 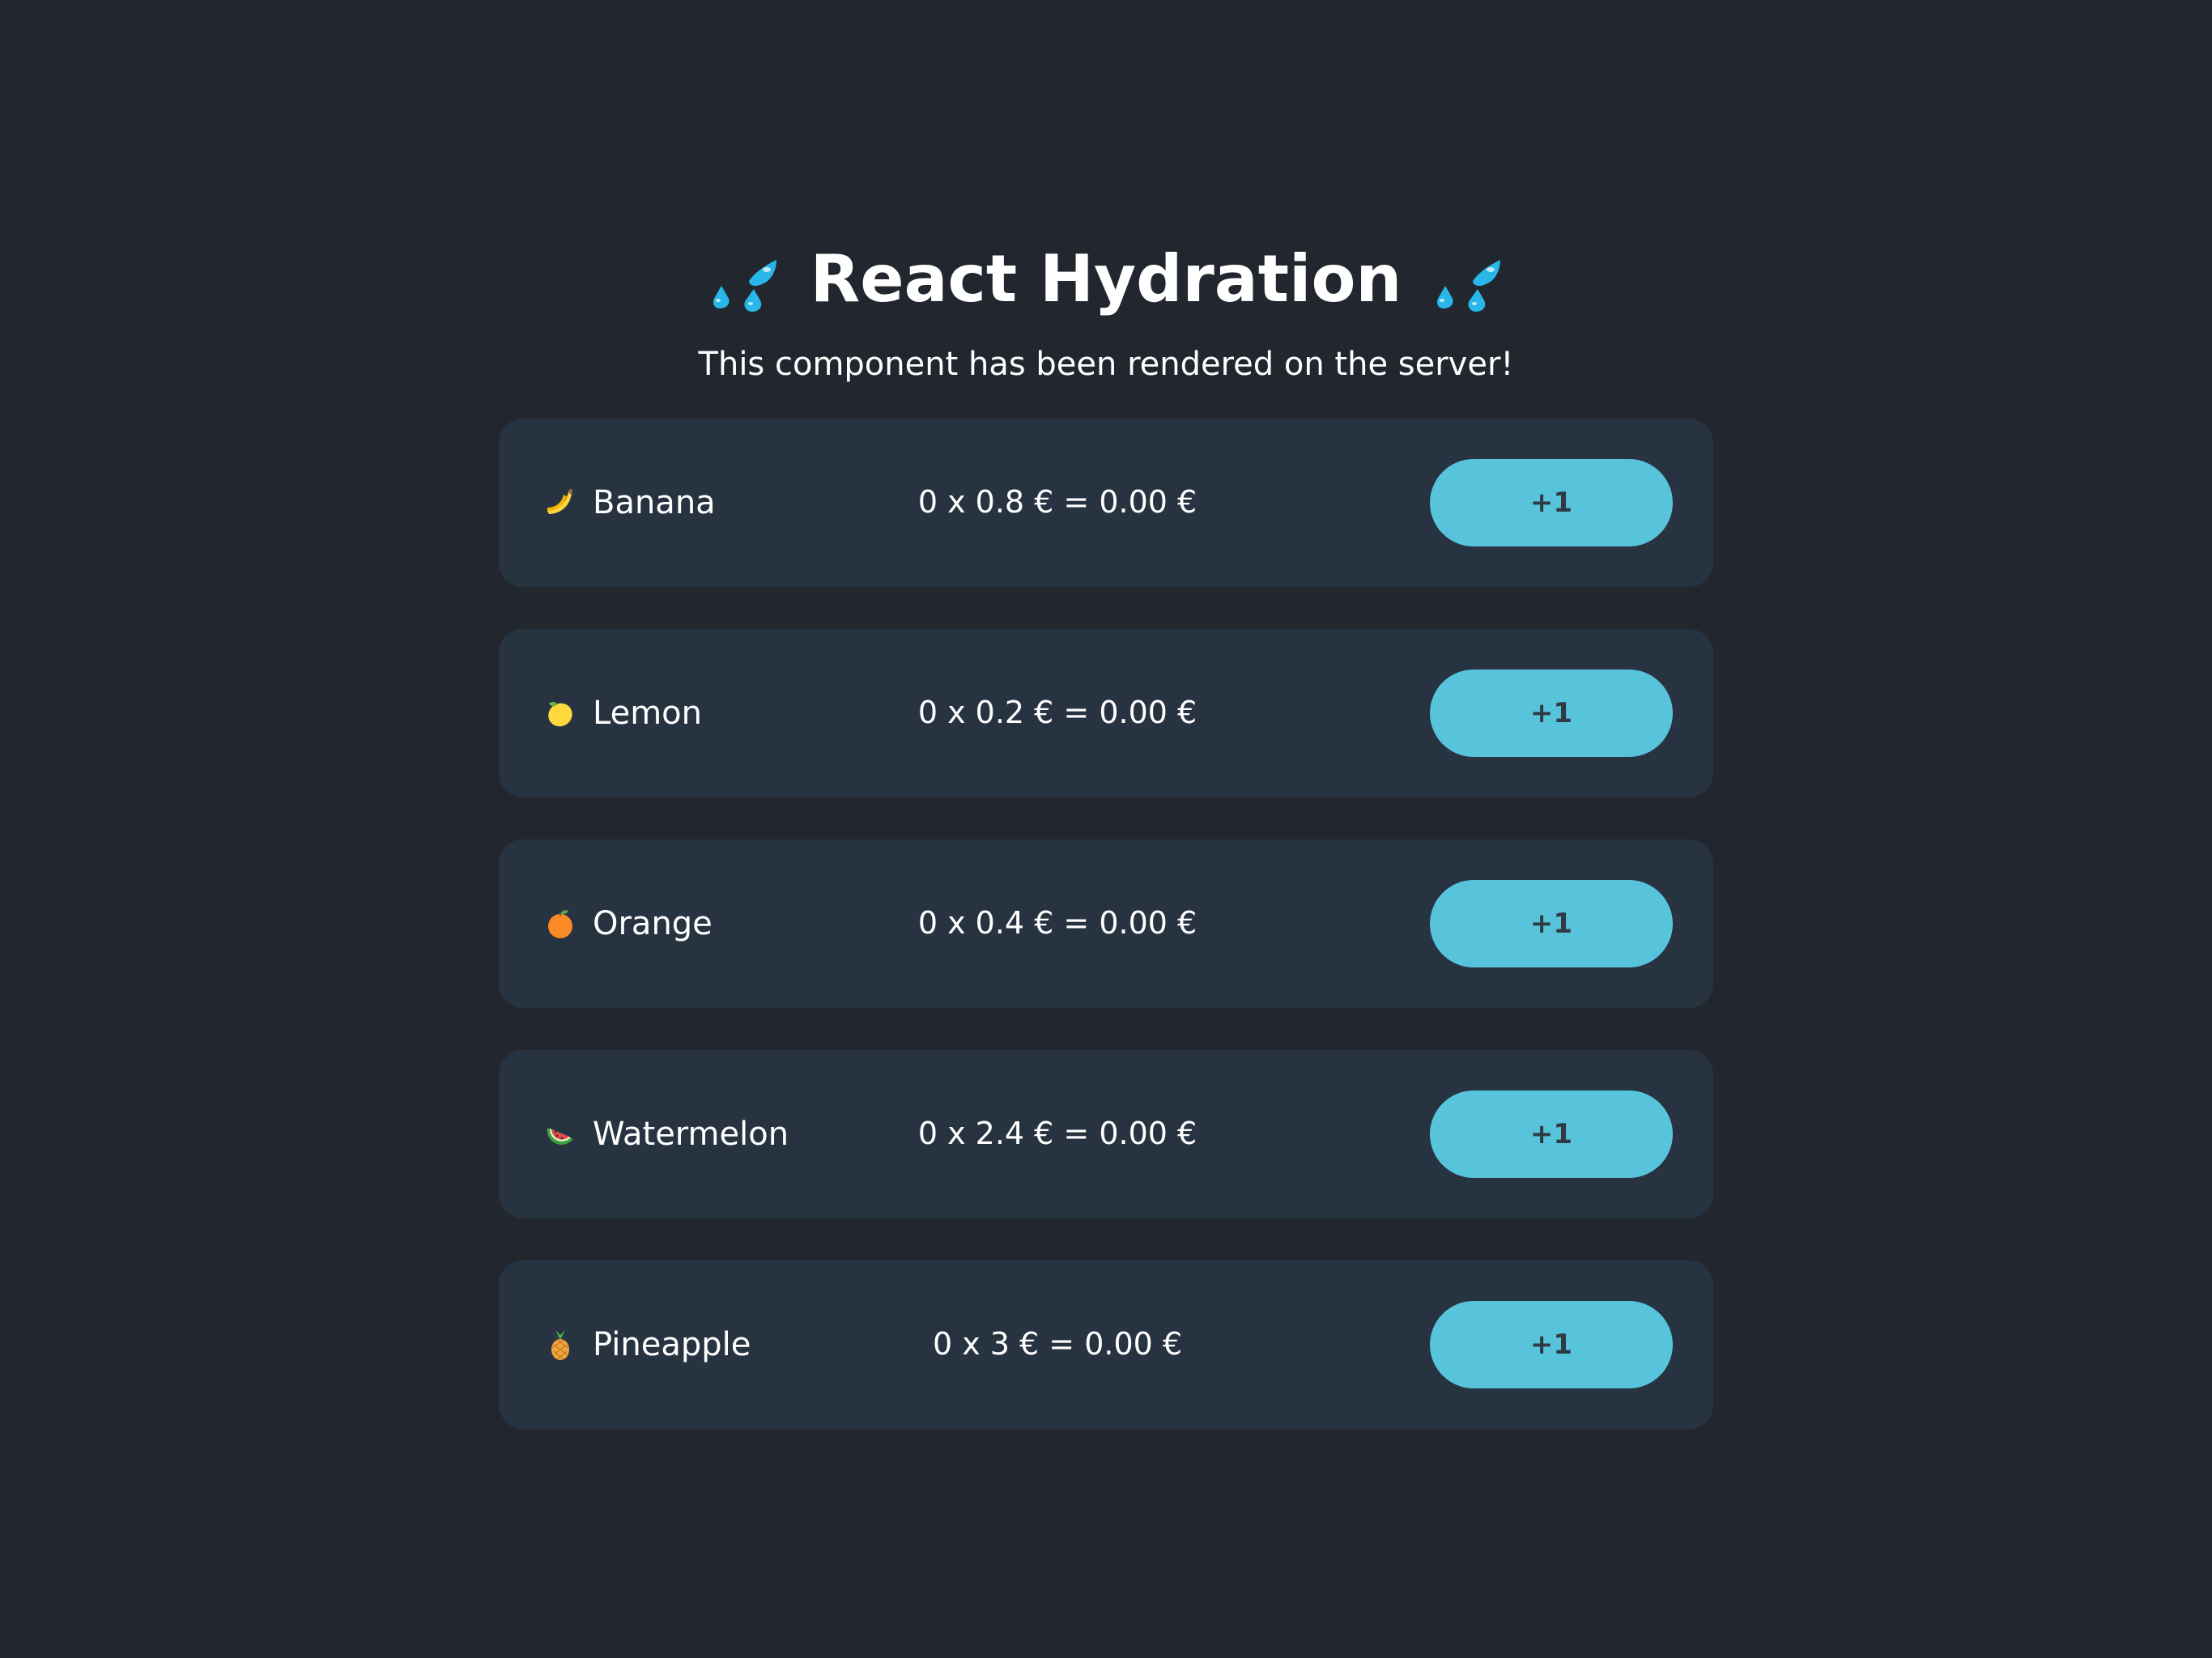 What do you see at coordinates (560, 1137) in the screenshot?
I see `watermelon-icon` at bounding box center [560, 1137].